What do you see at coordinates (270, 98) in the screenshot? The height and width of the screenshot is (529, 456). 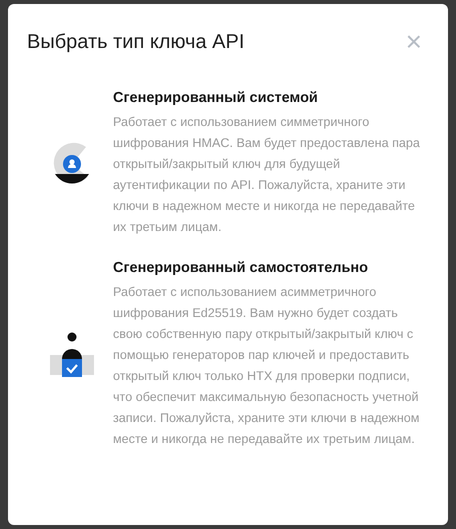 I see `option-title: Сгенерированный системой` at bounding box center [270, 98].